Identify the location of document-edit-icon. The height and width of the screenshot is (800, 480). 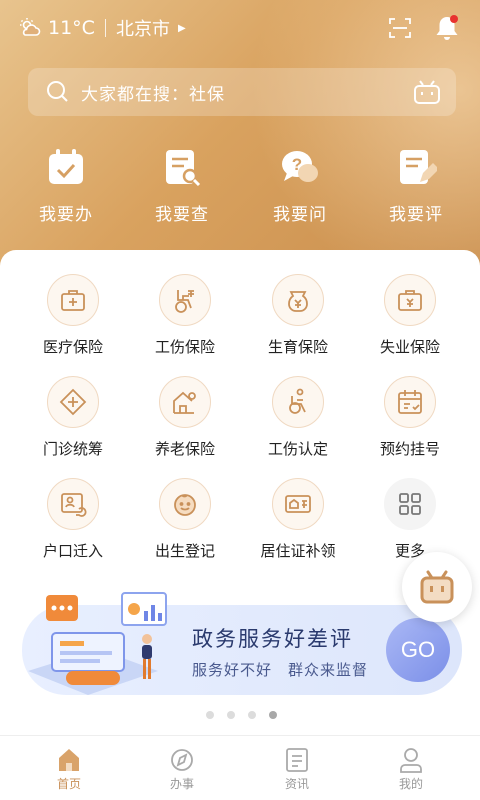
(418, 167).